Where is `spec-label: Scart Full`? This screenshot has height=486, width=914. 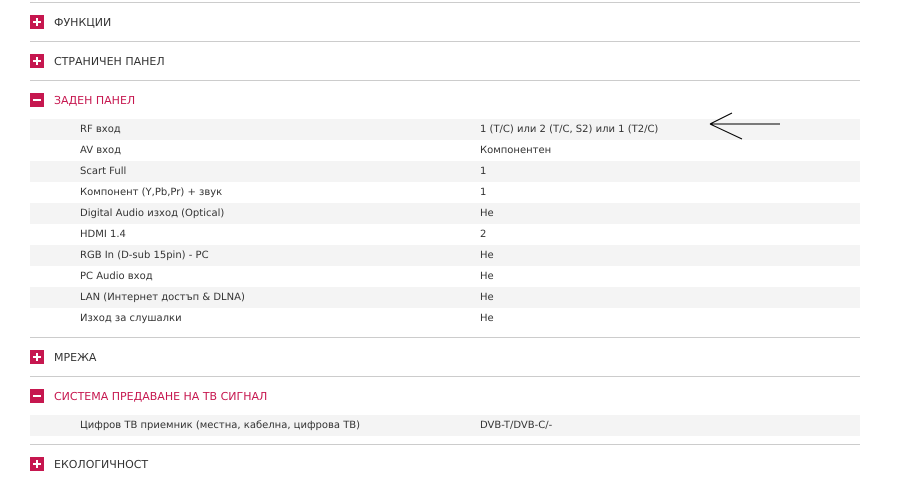 spec-label: Scart Full is located at coordinates (103, 171).